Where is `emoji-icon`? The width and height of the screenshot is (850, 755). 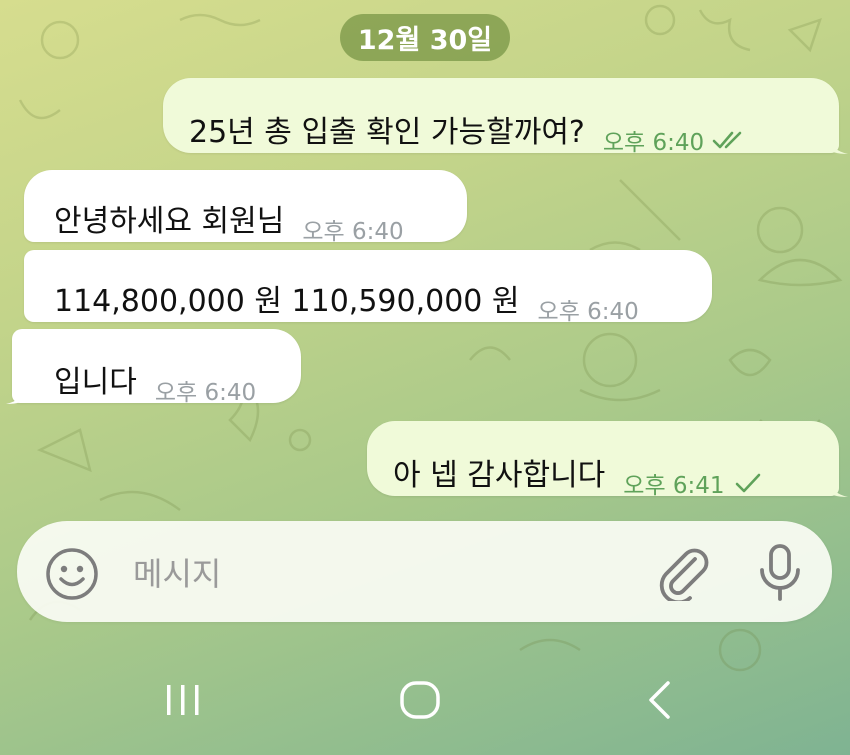 emoji-icon is located at coordinates (72, 574).